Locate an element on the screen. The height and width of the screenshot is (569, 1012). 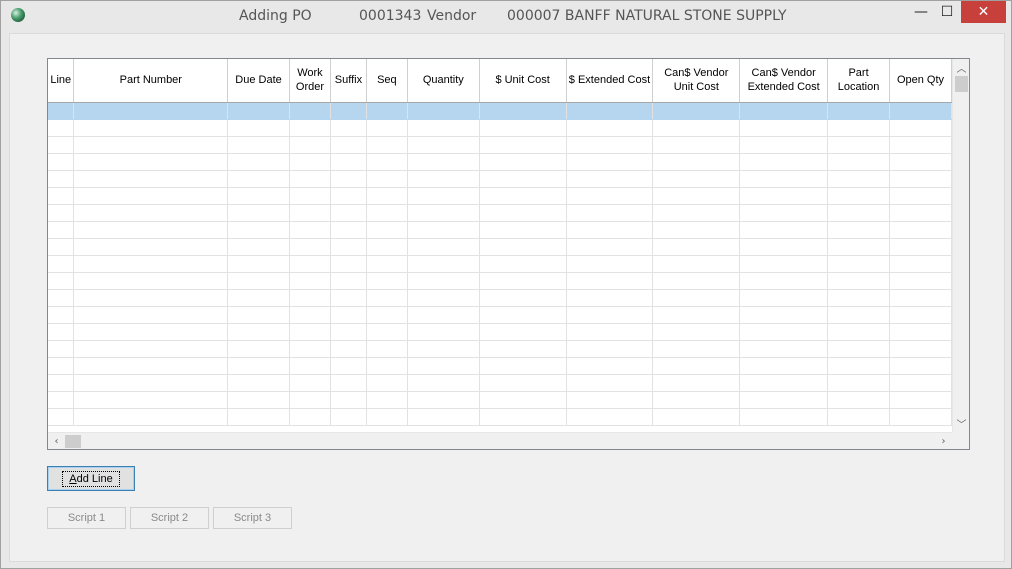
script-3-button: Script 3 is located at coordinates (252, 518).